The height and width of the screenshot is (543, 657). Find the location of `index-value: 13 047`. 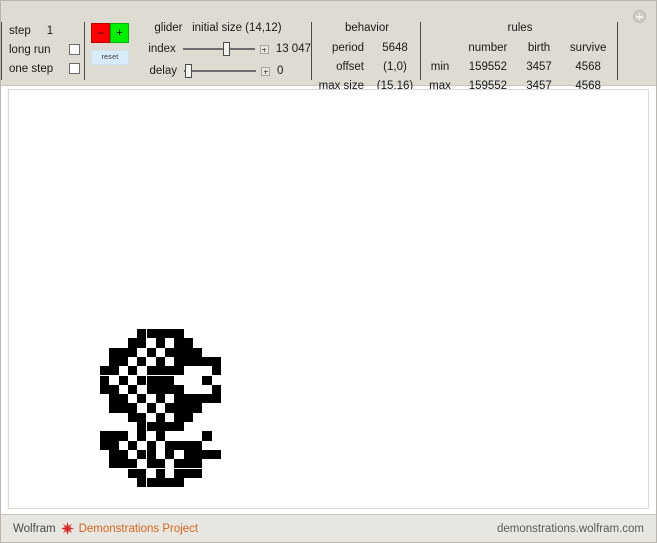

index-value: 13 047 is located at coordinates (293, 49).